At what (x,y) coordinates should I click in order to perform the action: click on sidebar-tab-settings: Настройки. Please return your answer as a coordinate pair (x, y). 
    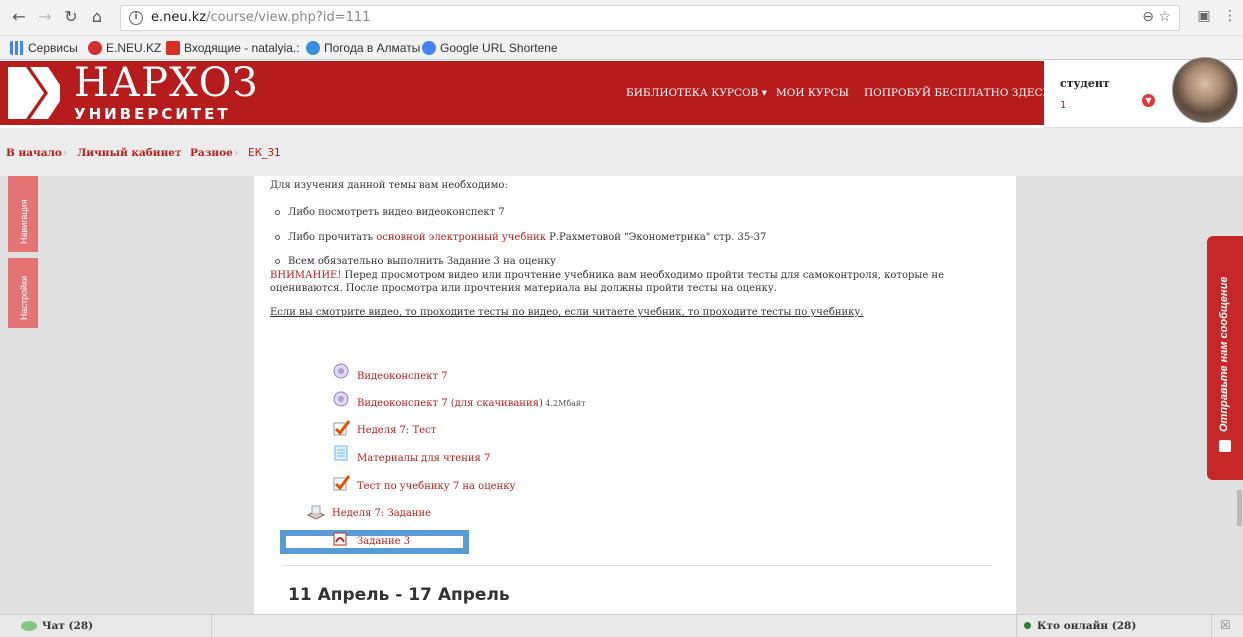
    Looking at the image, I should click on (23, 293).